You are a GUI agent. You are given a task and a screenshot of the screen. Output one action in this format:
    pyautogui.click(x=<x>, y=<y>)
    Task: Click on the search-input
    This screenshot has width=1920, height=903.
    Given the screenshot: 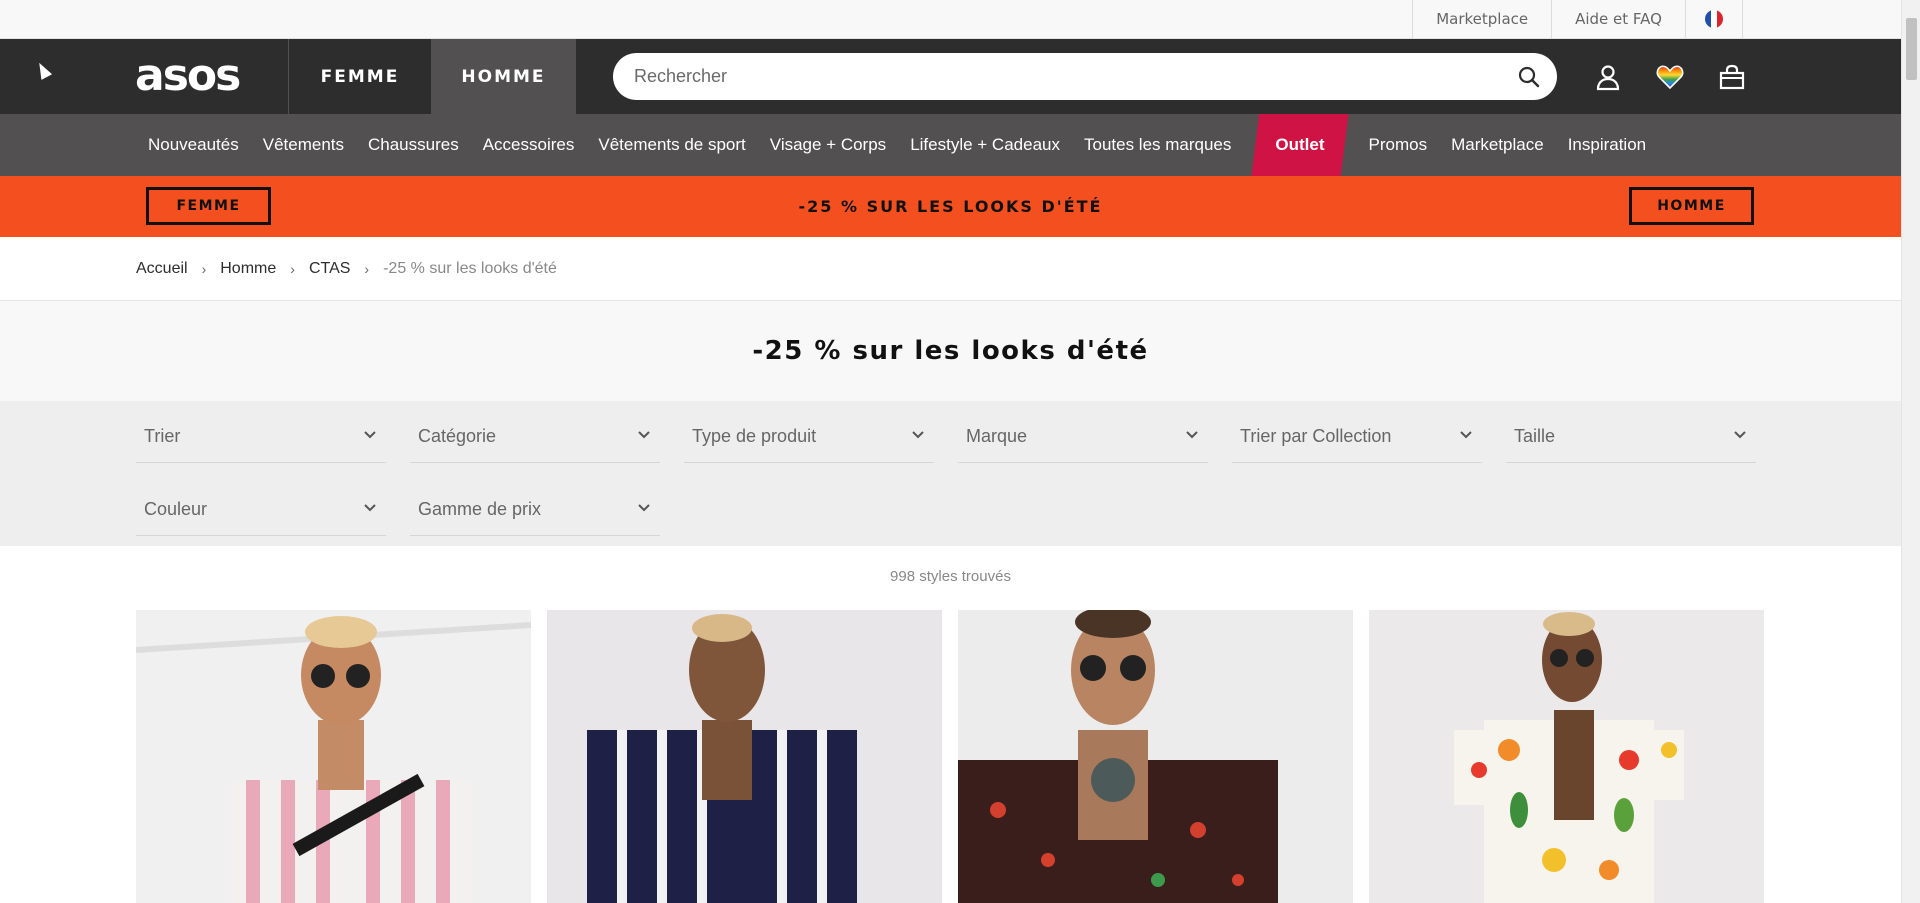 What is the action you would take?
    pyautogui.click(x=1064, y=76)
    